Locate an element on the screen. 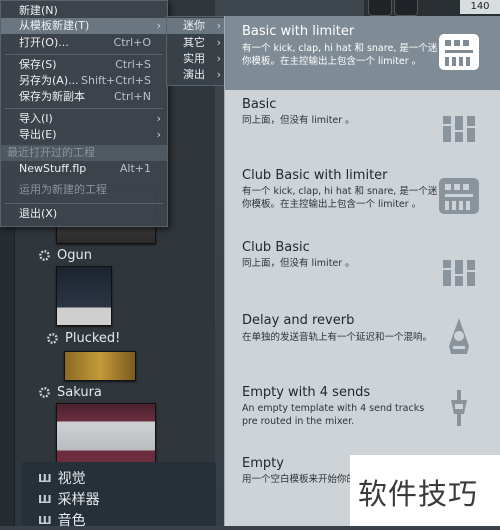  menu-item-save-new-copy: 保存为新副本 Ctrl+N is located at coordinates (84, 97).